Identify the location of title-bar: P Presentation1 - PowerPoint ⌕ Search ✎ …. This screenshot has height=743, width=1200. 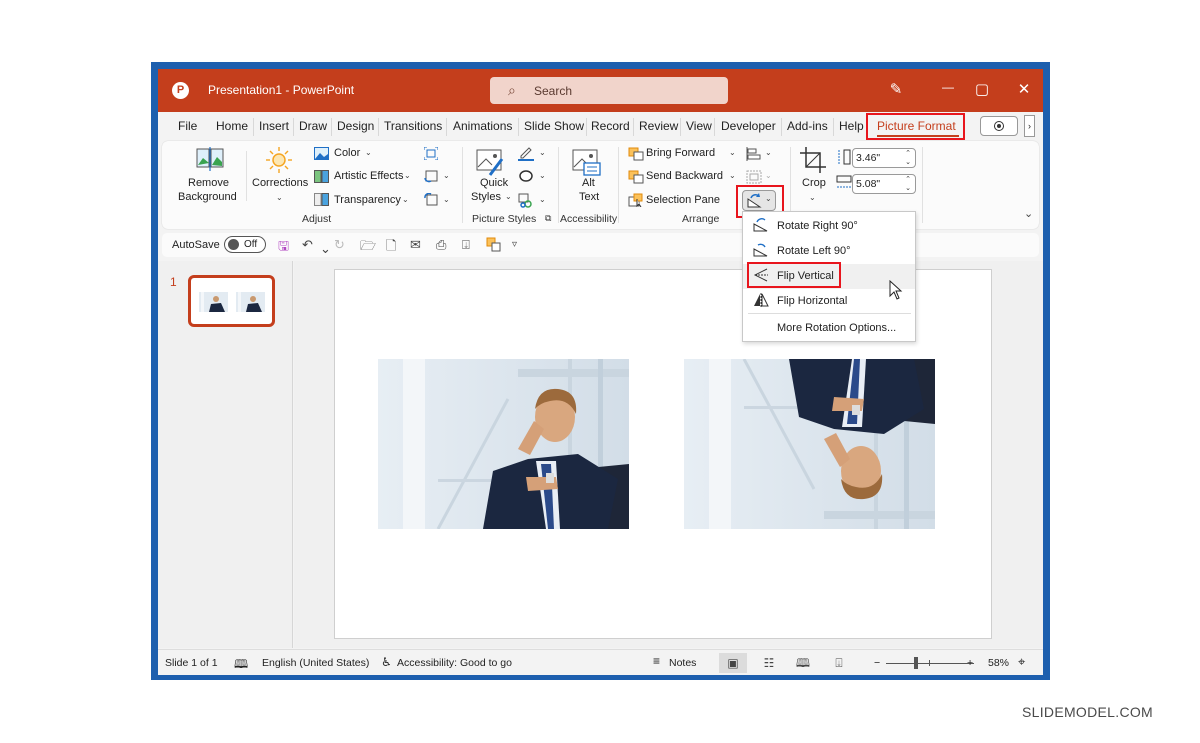
(600, 90).